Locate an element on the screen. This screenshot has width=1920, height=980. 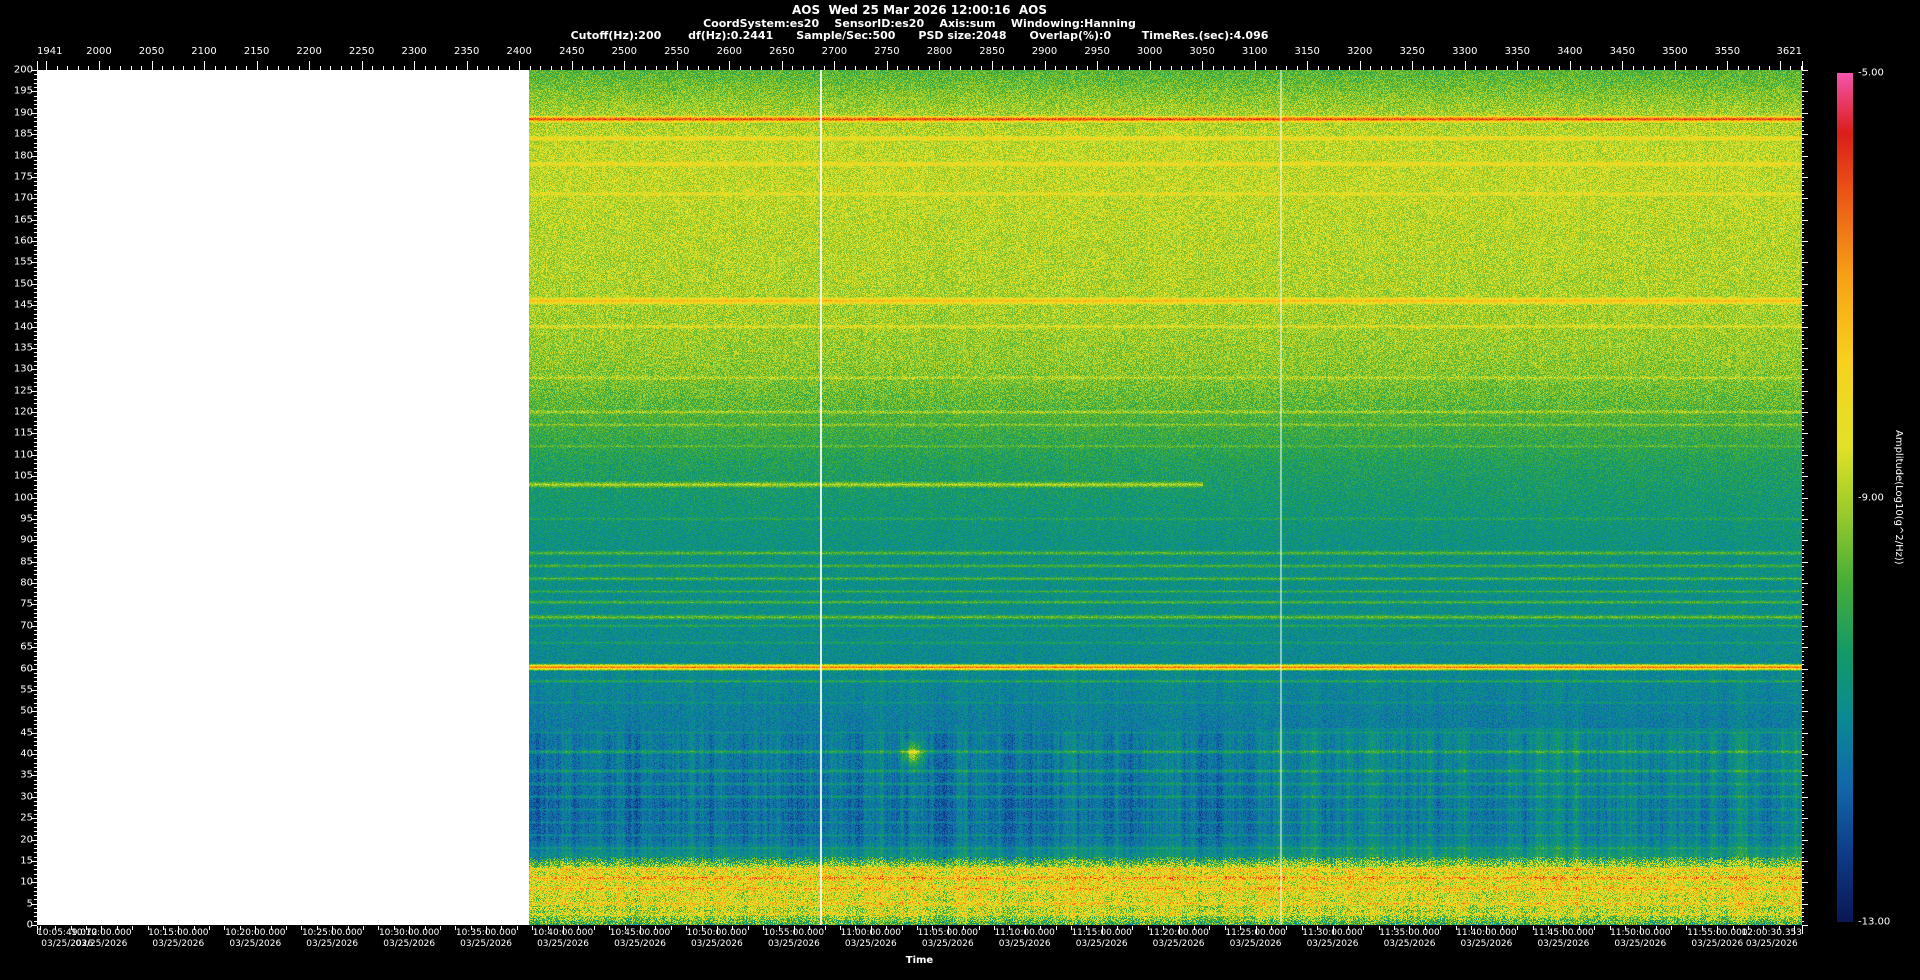
time-label: 10:20:00.000 is located at coordinates (255, 933).